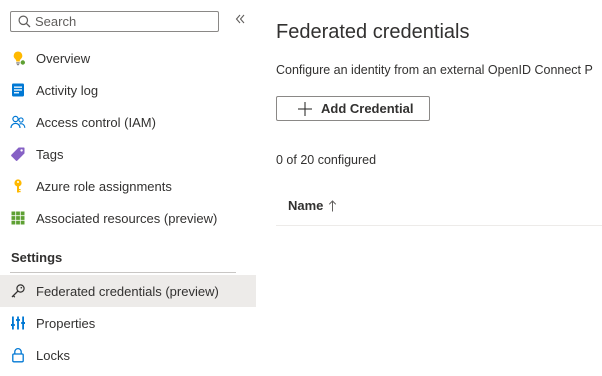 The width and height of the screenshot is (602, 376). I want to click on double-chevron-left-icon, so click(240, 21).